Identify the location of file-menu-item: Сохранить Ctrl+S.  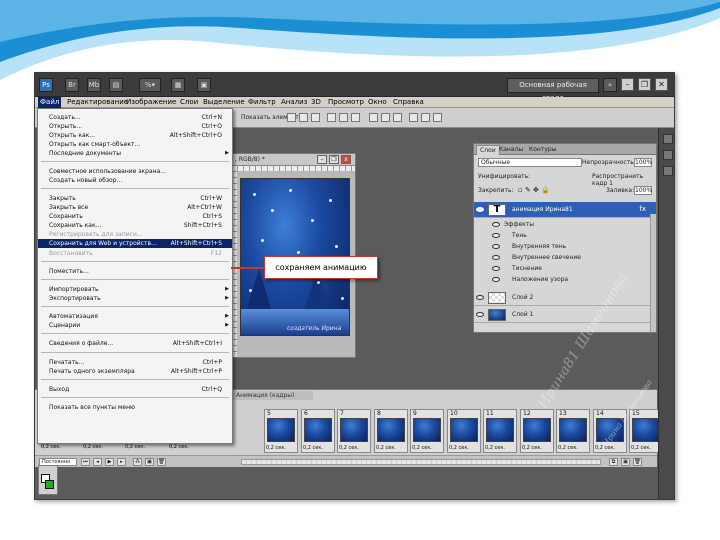
(135, 216).